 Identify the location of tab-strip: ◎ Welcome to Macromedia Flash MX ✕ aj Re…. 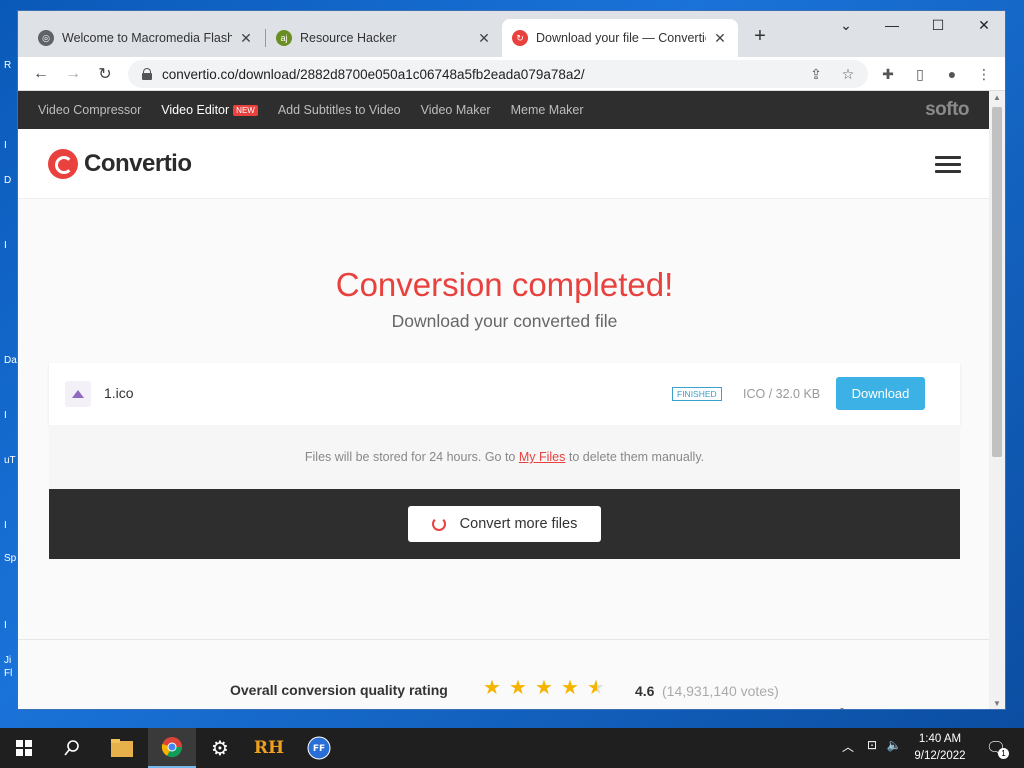
(511, 34).